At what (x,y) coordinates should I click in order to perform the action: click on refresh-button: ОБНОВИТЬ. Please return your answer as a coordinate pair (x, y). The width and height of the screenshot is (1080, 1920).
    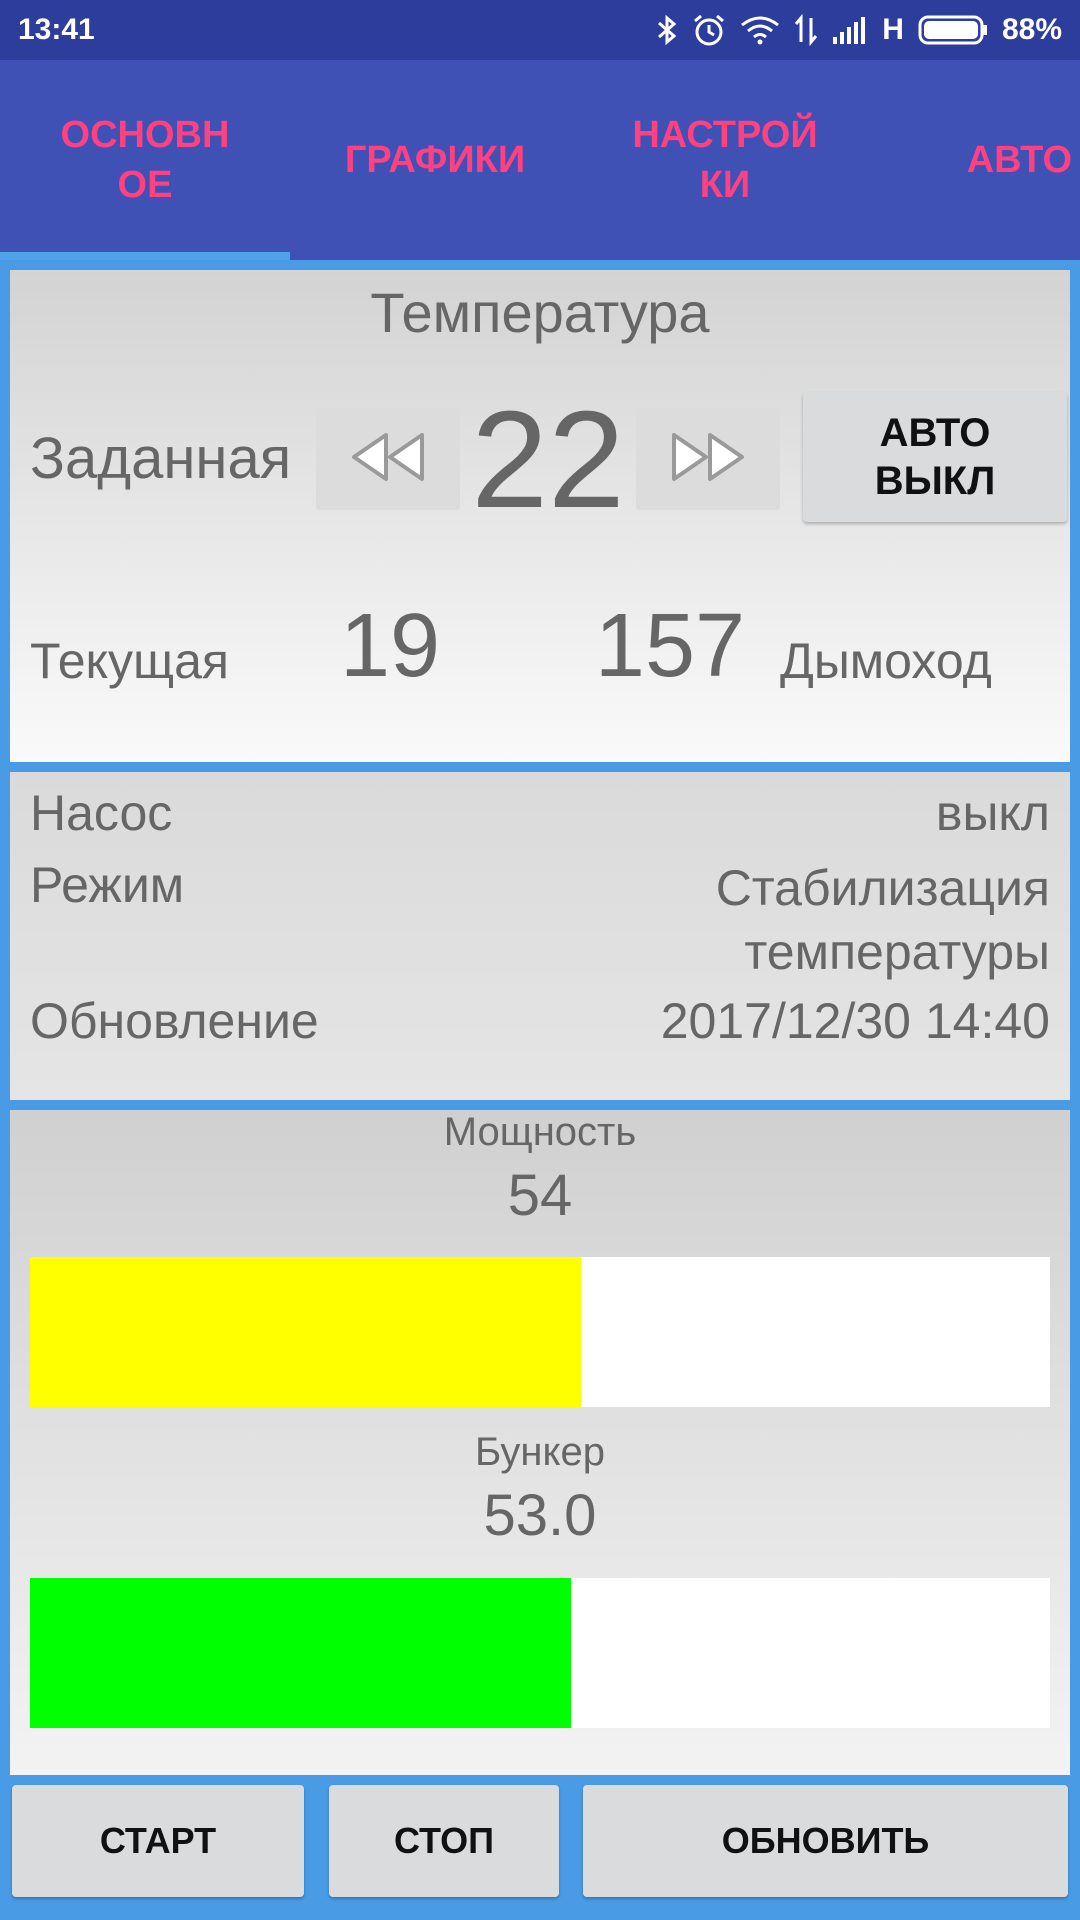
    Looking at the image, I should click on (825, 1841).